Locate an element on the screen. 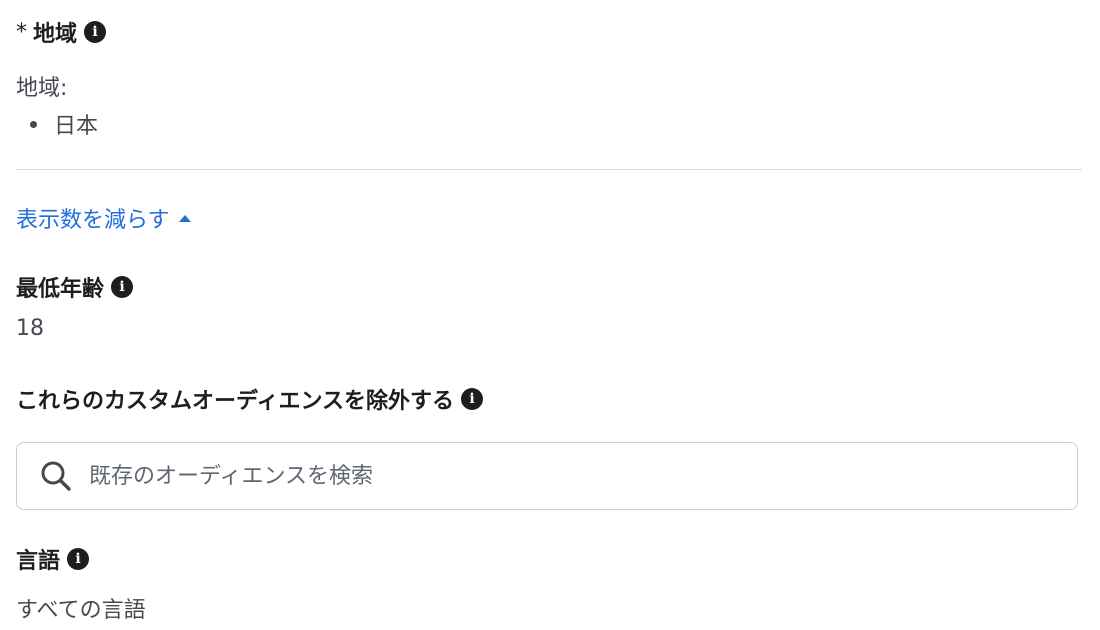 The height and width of the screenshot is (630, 1100). region-title-row: * 地域 i is located at coordinates (61, 32).